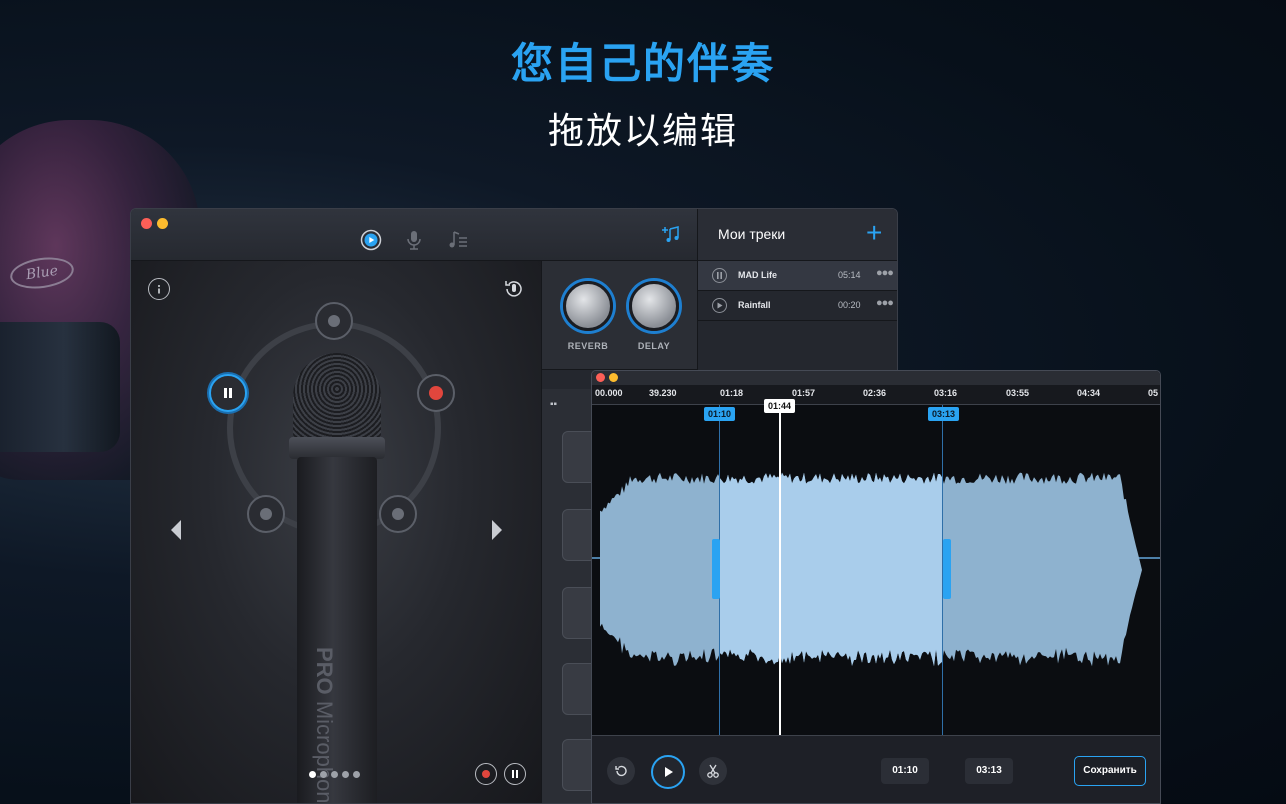 This screenshot has width=1286, height=804. Describe the element at coordinates (642, 63) in the screenshot. I see `headline: 您自己的伴奏` at that location.